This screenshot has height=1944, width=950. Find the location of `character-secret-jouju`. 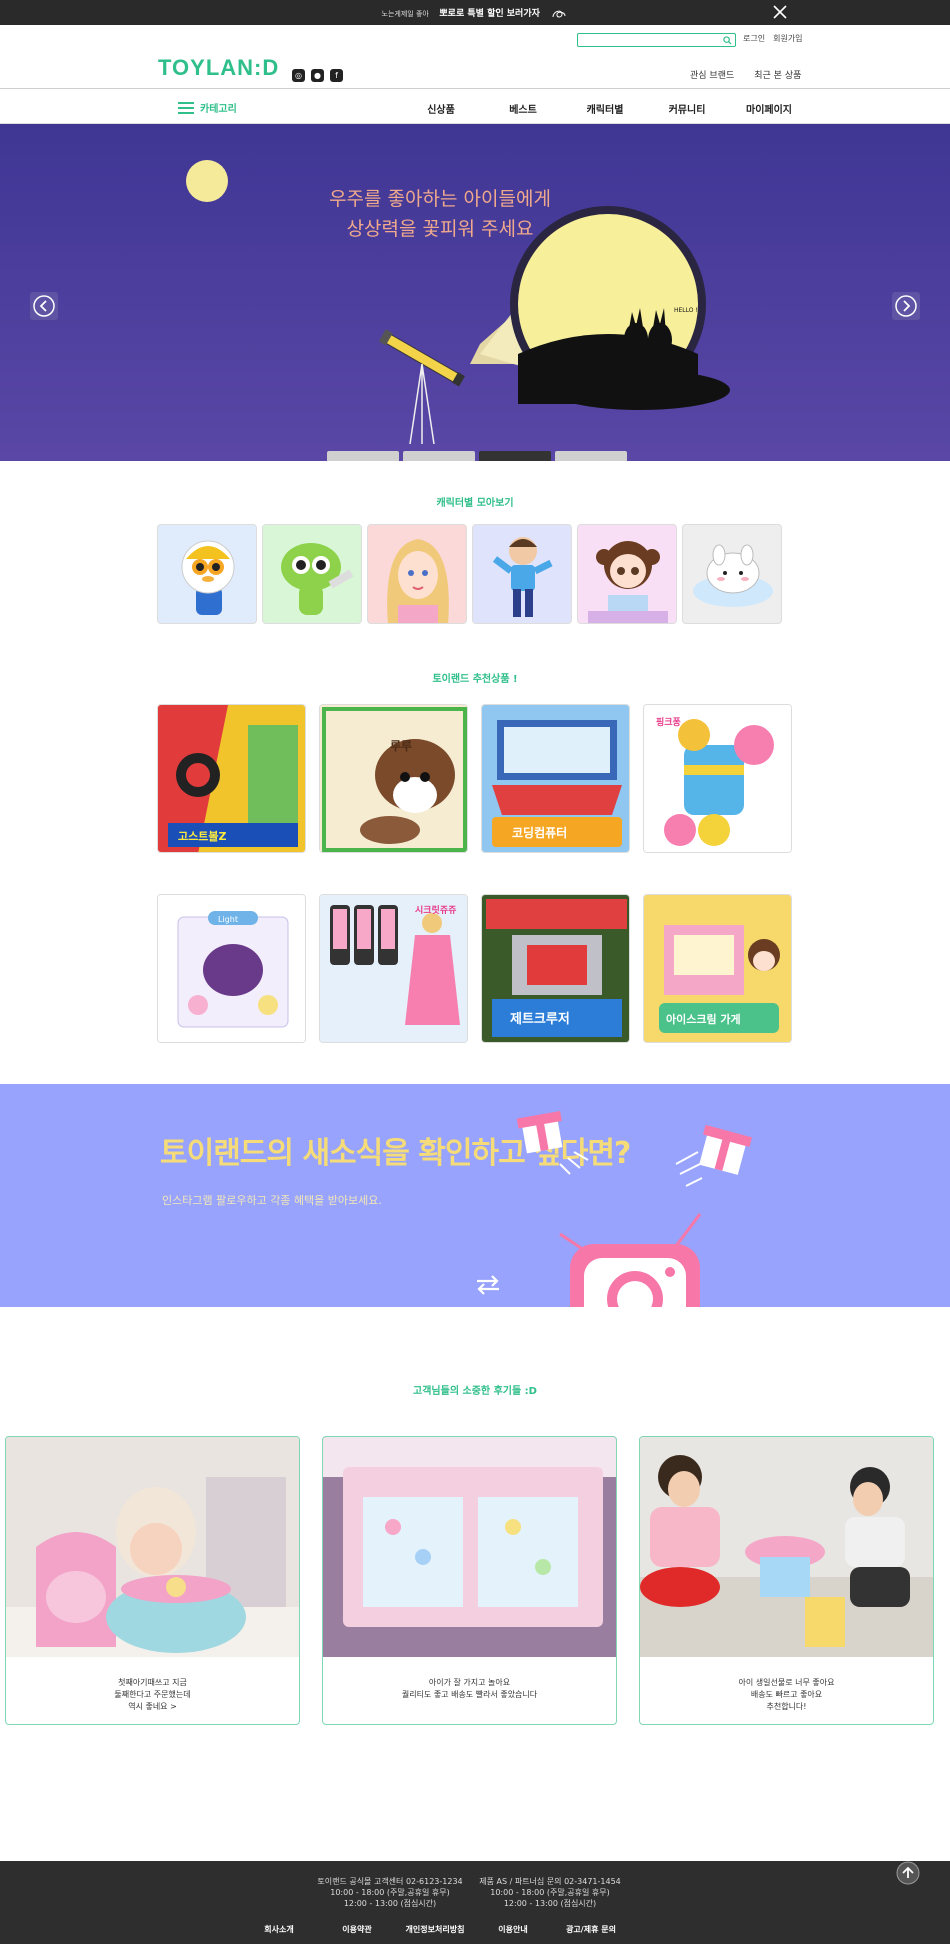

character-secret-jouju is located at coordinates (417, 574).